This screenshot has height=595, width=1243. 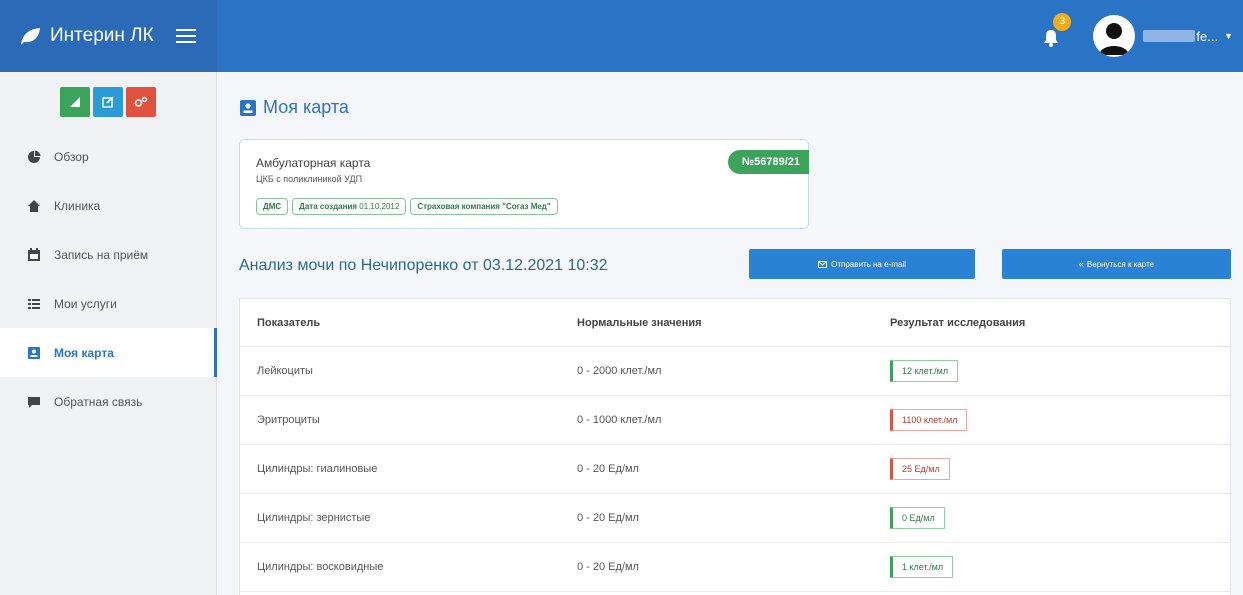 I want to click on result-badge-normal: 12 клет./мл, so click(x=924, y=371).